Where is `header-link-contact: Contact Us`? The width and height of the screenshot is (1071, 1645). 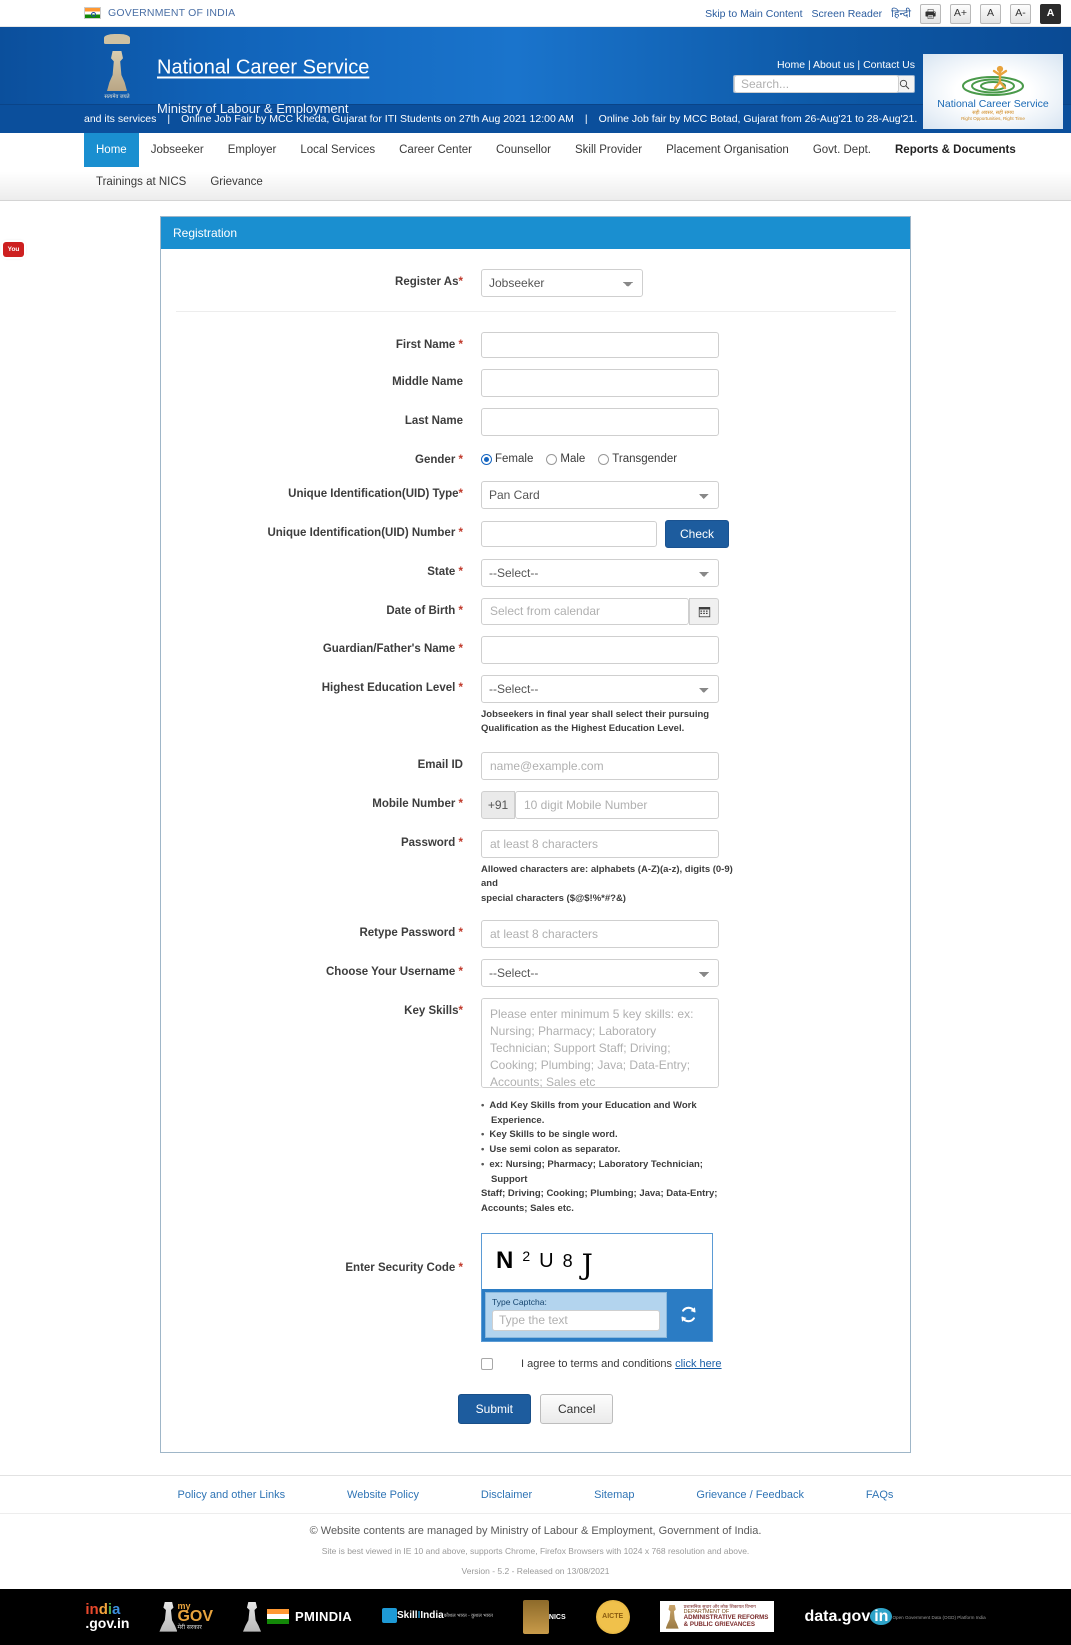
header-link-contact: Contact Us is located at coordinates (889, 65).